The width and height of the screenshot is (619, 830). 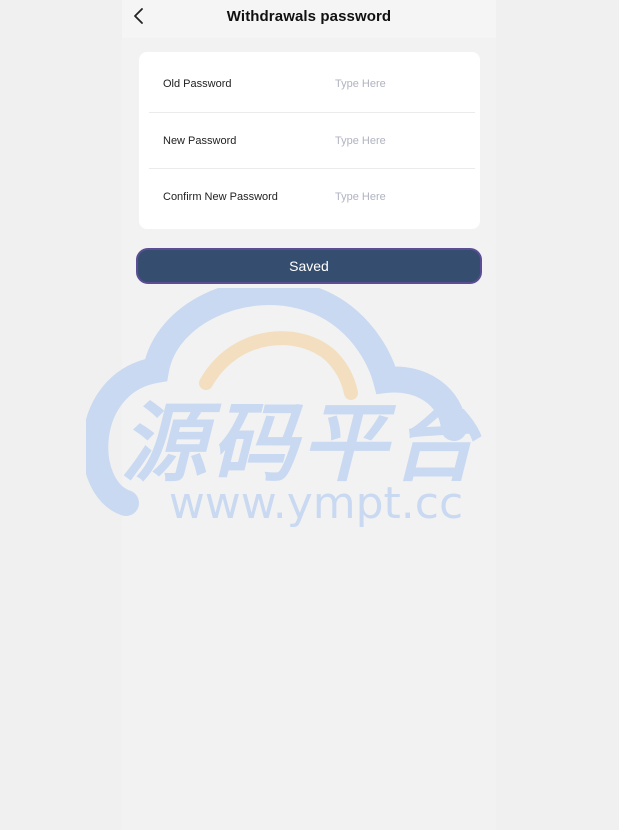 What do you see at coordinates (197, 84) in the screenshot?
I see `old-password-label: Old Password` at bounding box center [197, 84].